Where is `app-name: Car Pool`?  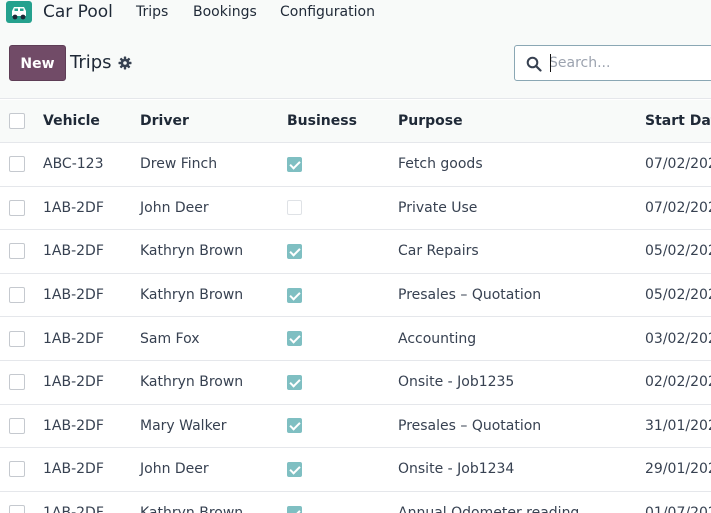 app-name: Car Pool is located at coordinates (78, 12).